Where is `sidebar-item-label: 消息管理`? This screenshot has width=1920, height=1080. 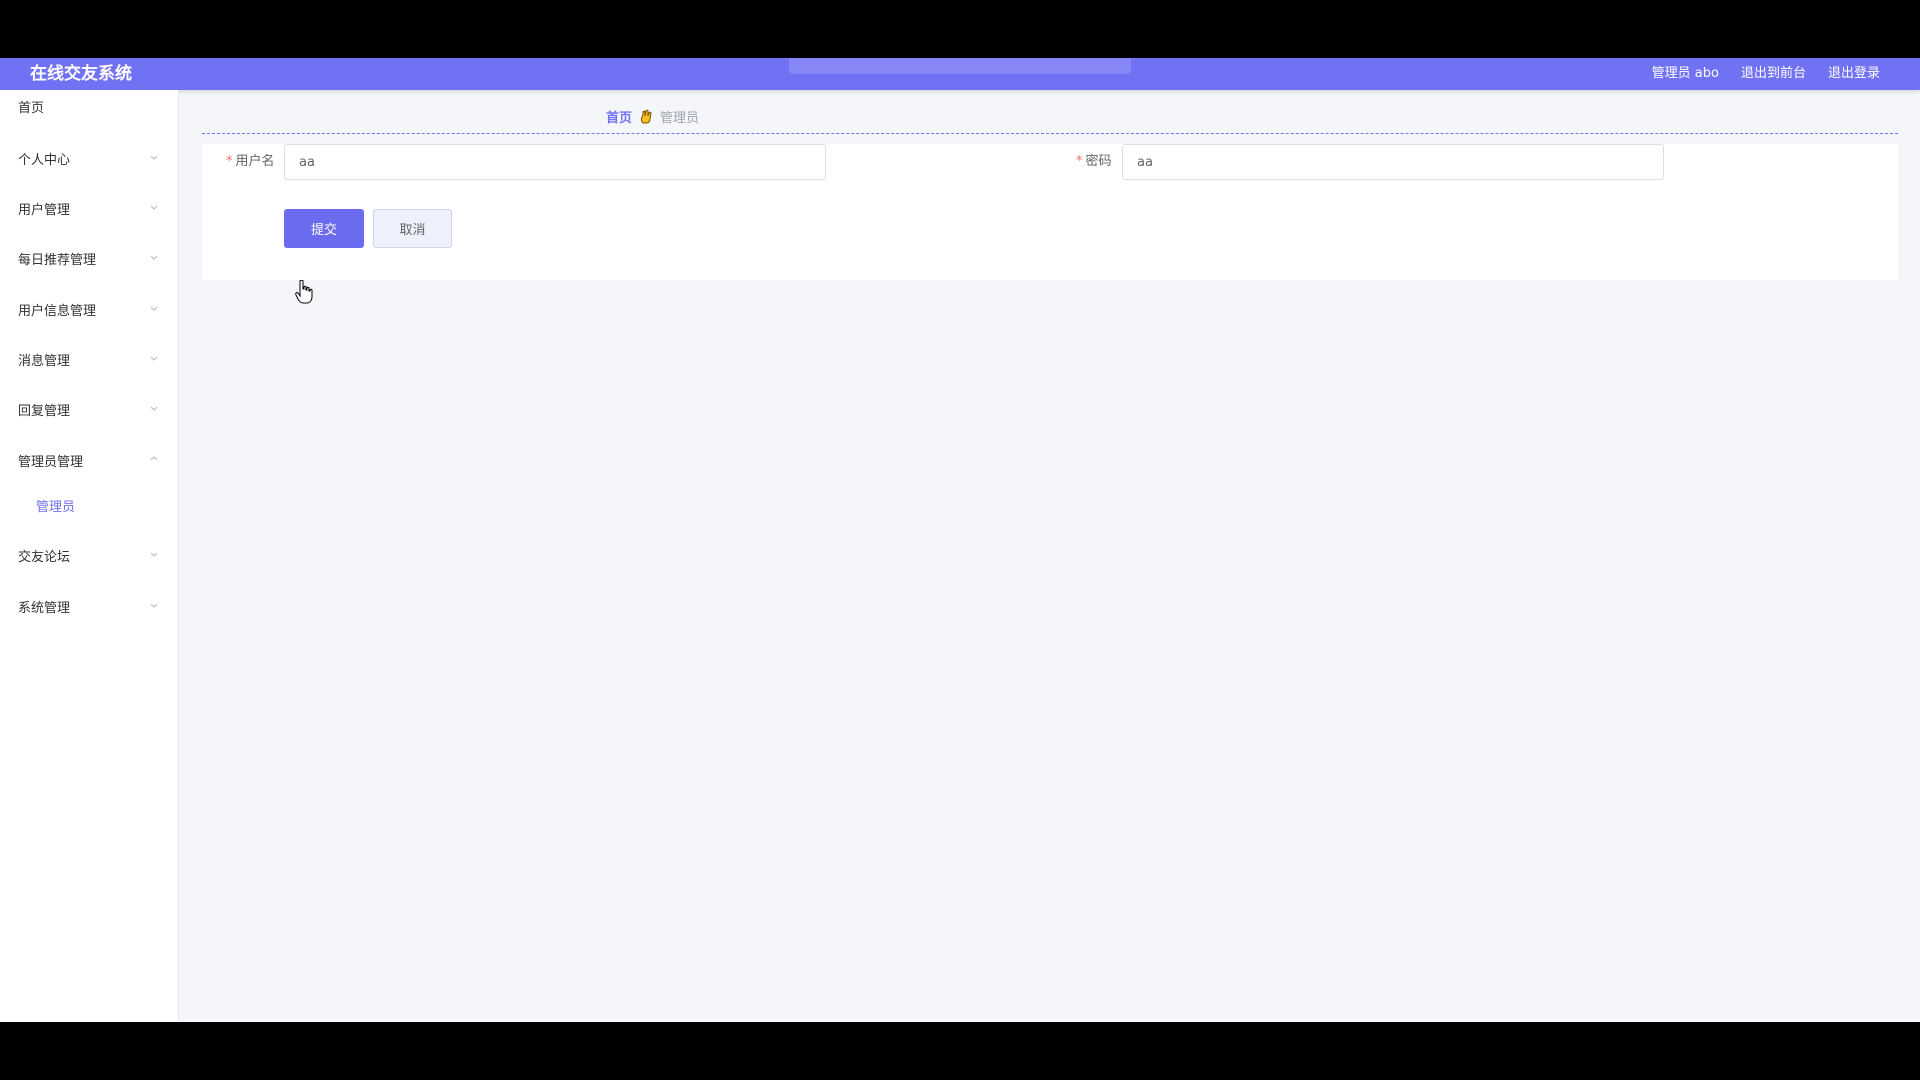
sidebar-item-label: 消息管理 is located at coordinates (44, 361).